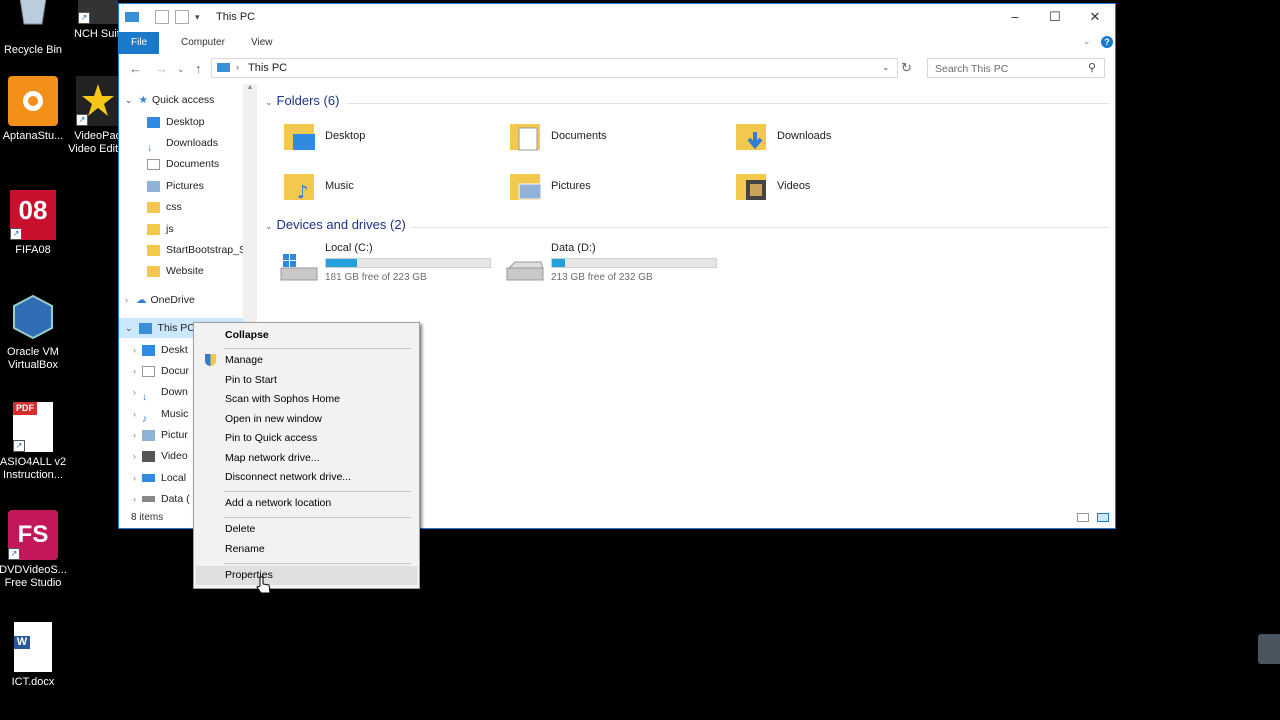 The image size is (1280, 720). Describe the element at coordinates (554, 68) in the screenshot. I see `address-bar: › This PC ⌄` at that location.